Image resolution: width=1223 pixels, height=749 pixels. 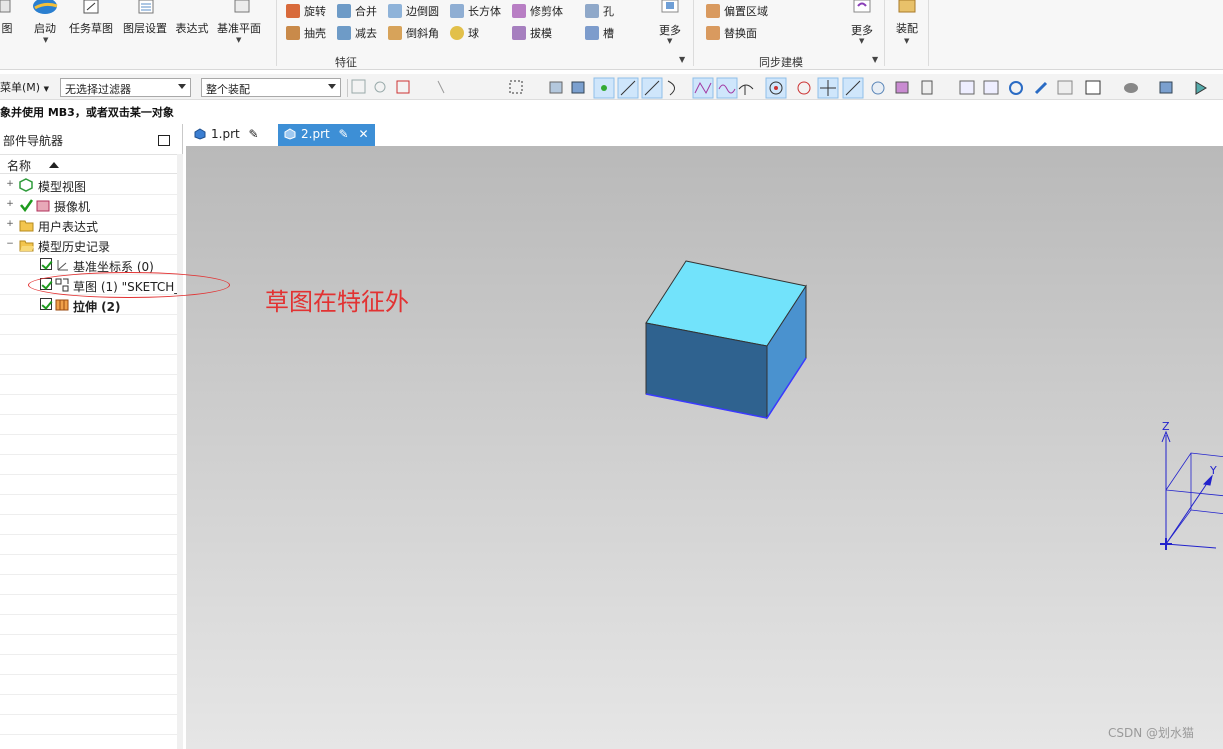 I want to click on edit-icon: ✎, so click(x=253, y=134).